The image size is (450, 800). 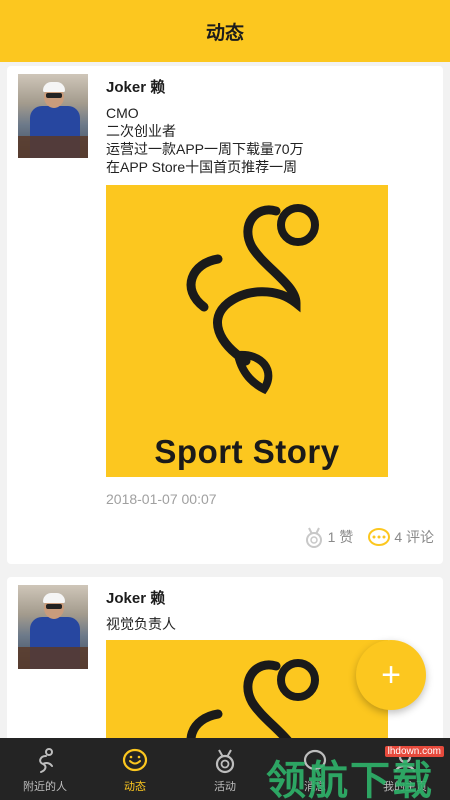 I want to click on tab-activity: 活动, so click(x=225, y=769).